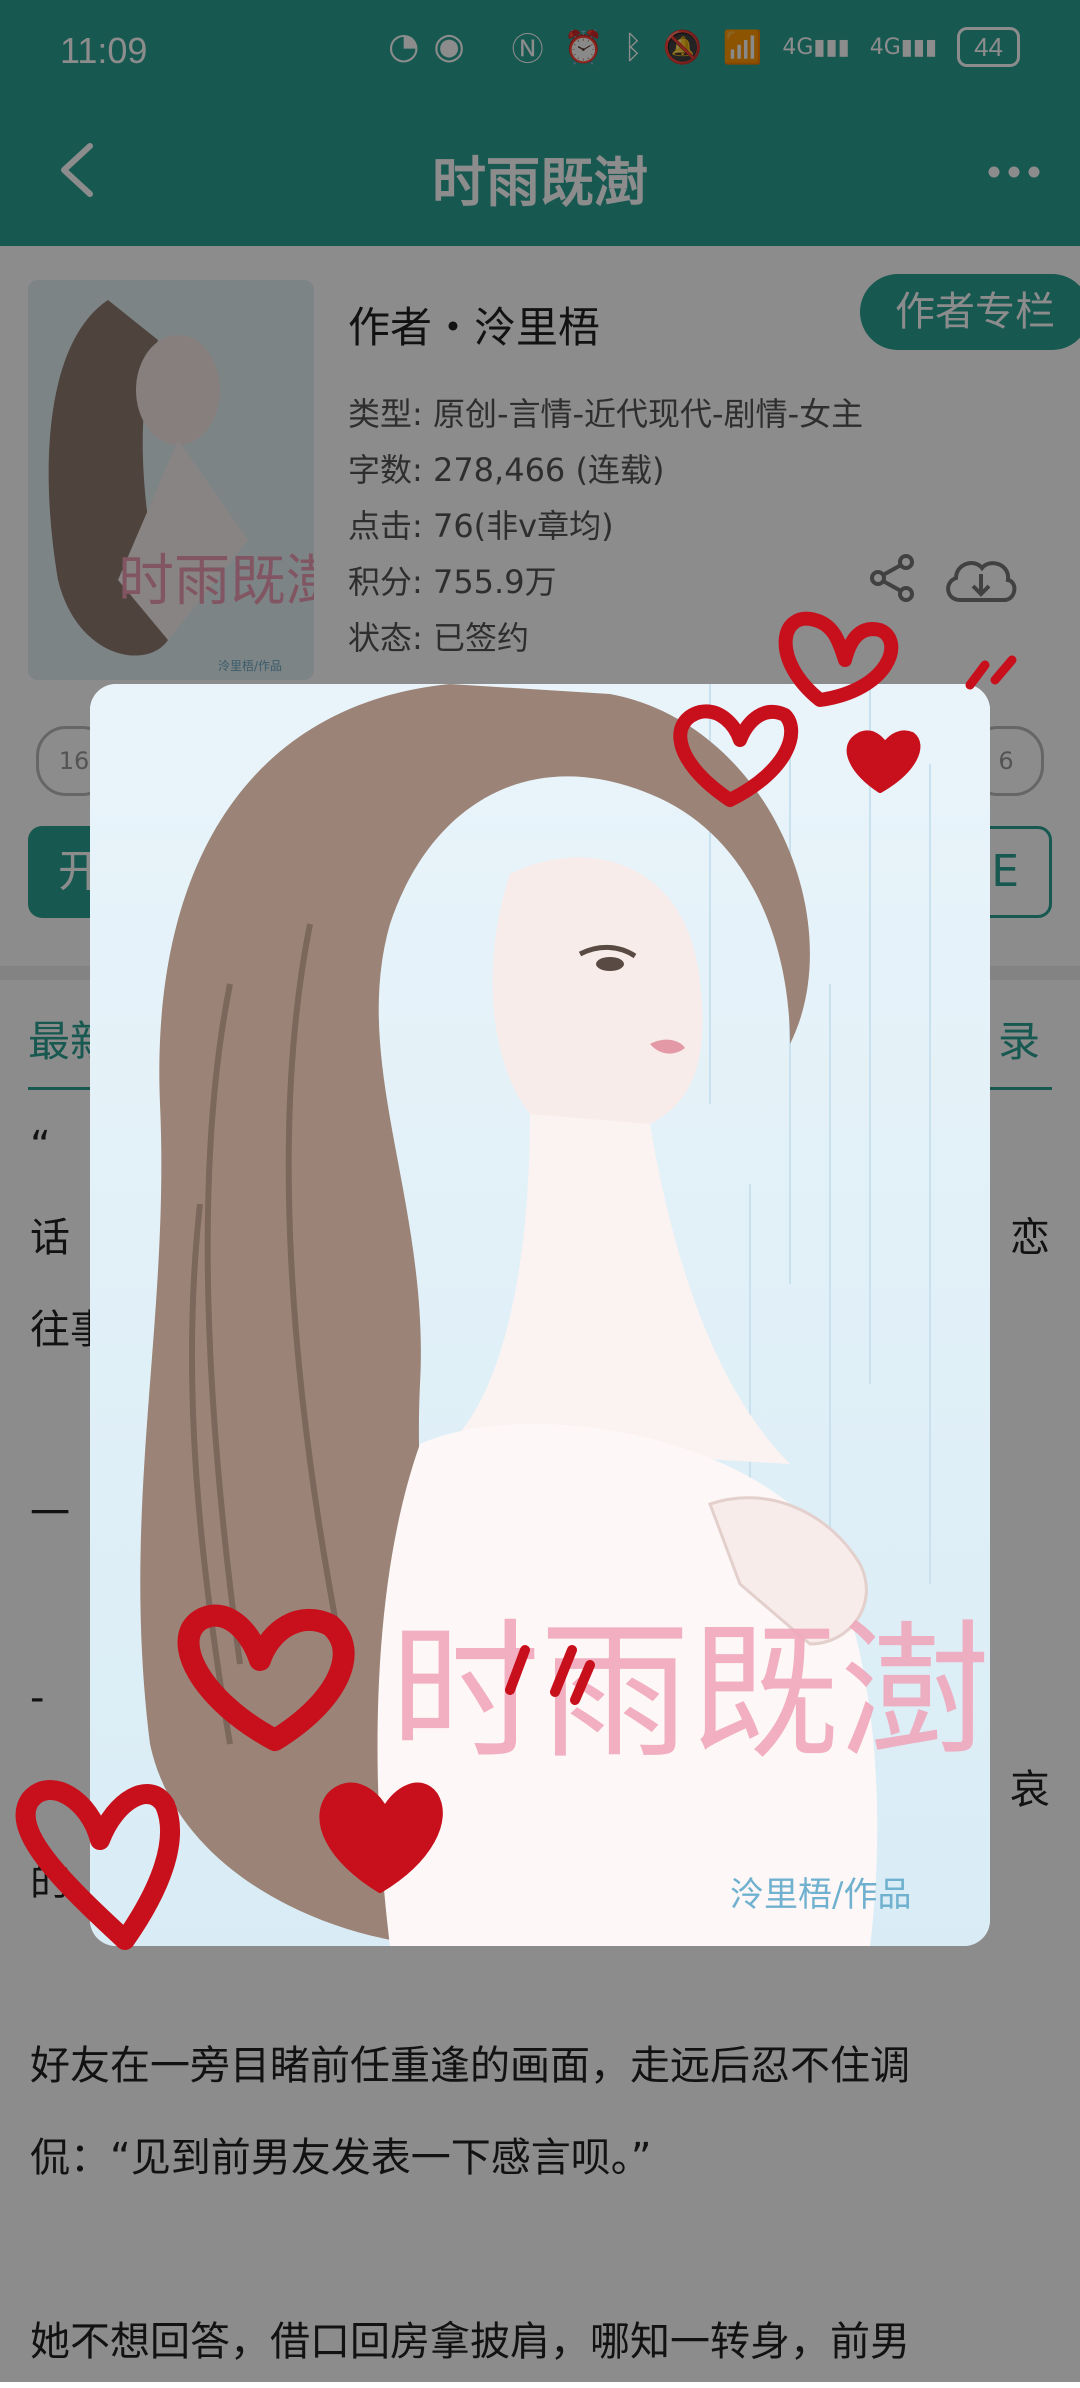 This screenshot has height=2388, width=1080. I want to click on cover-caption: 泠里梧/作品, so click(820, 1895).